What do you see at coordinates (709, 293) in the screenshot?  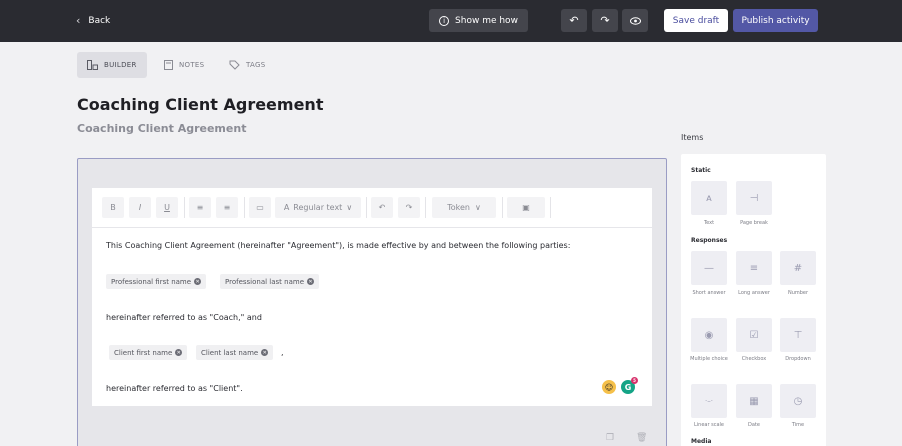 I see `item-short-answer-label: Short answer` at bounding box center [709, 293].